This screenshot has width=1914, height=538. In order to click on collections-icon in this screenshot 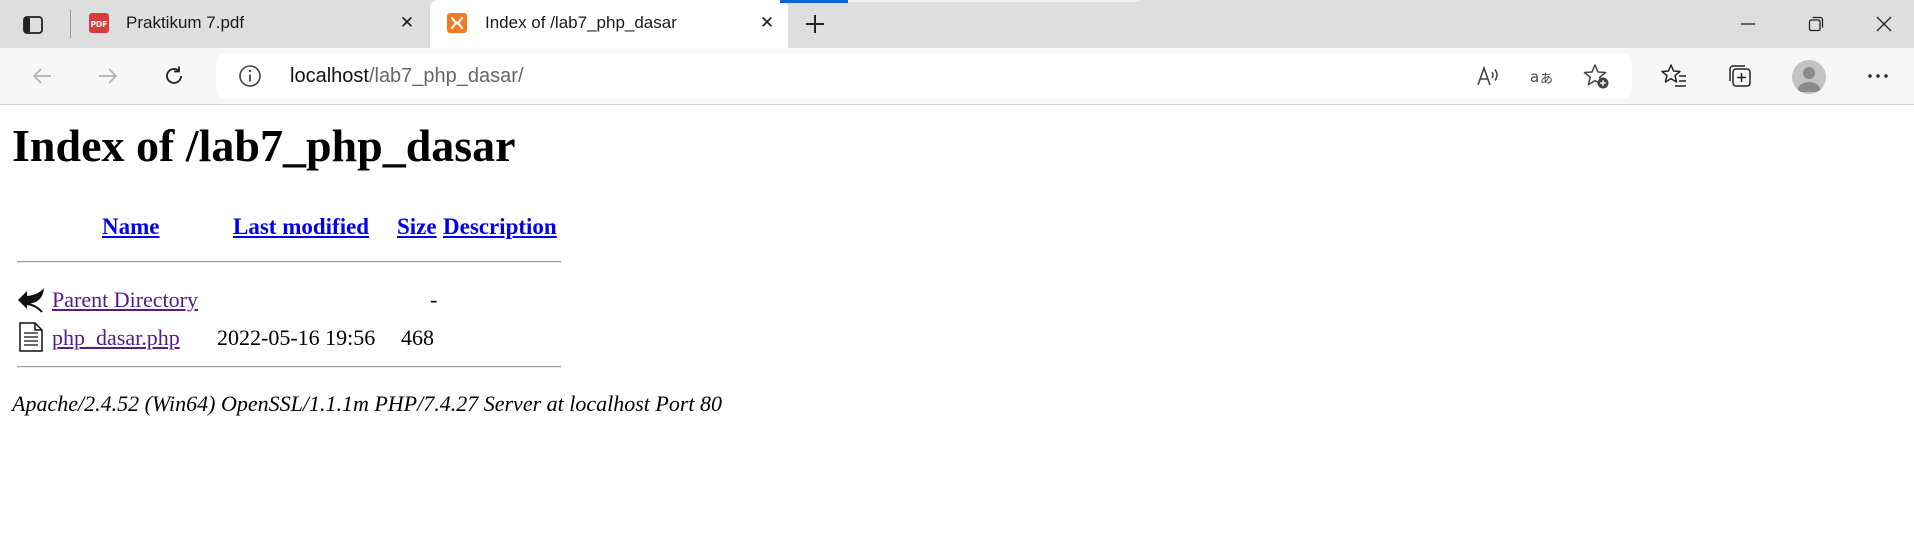, I will do `click(1740, 76)`.